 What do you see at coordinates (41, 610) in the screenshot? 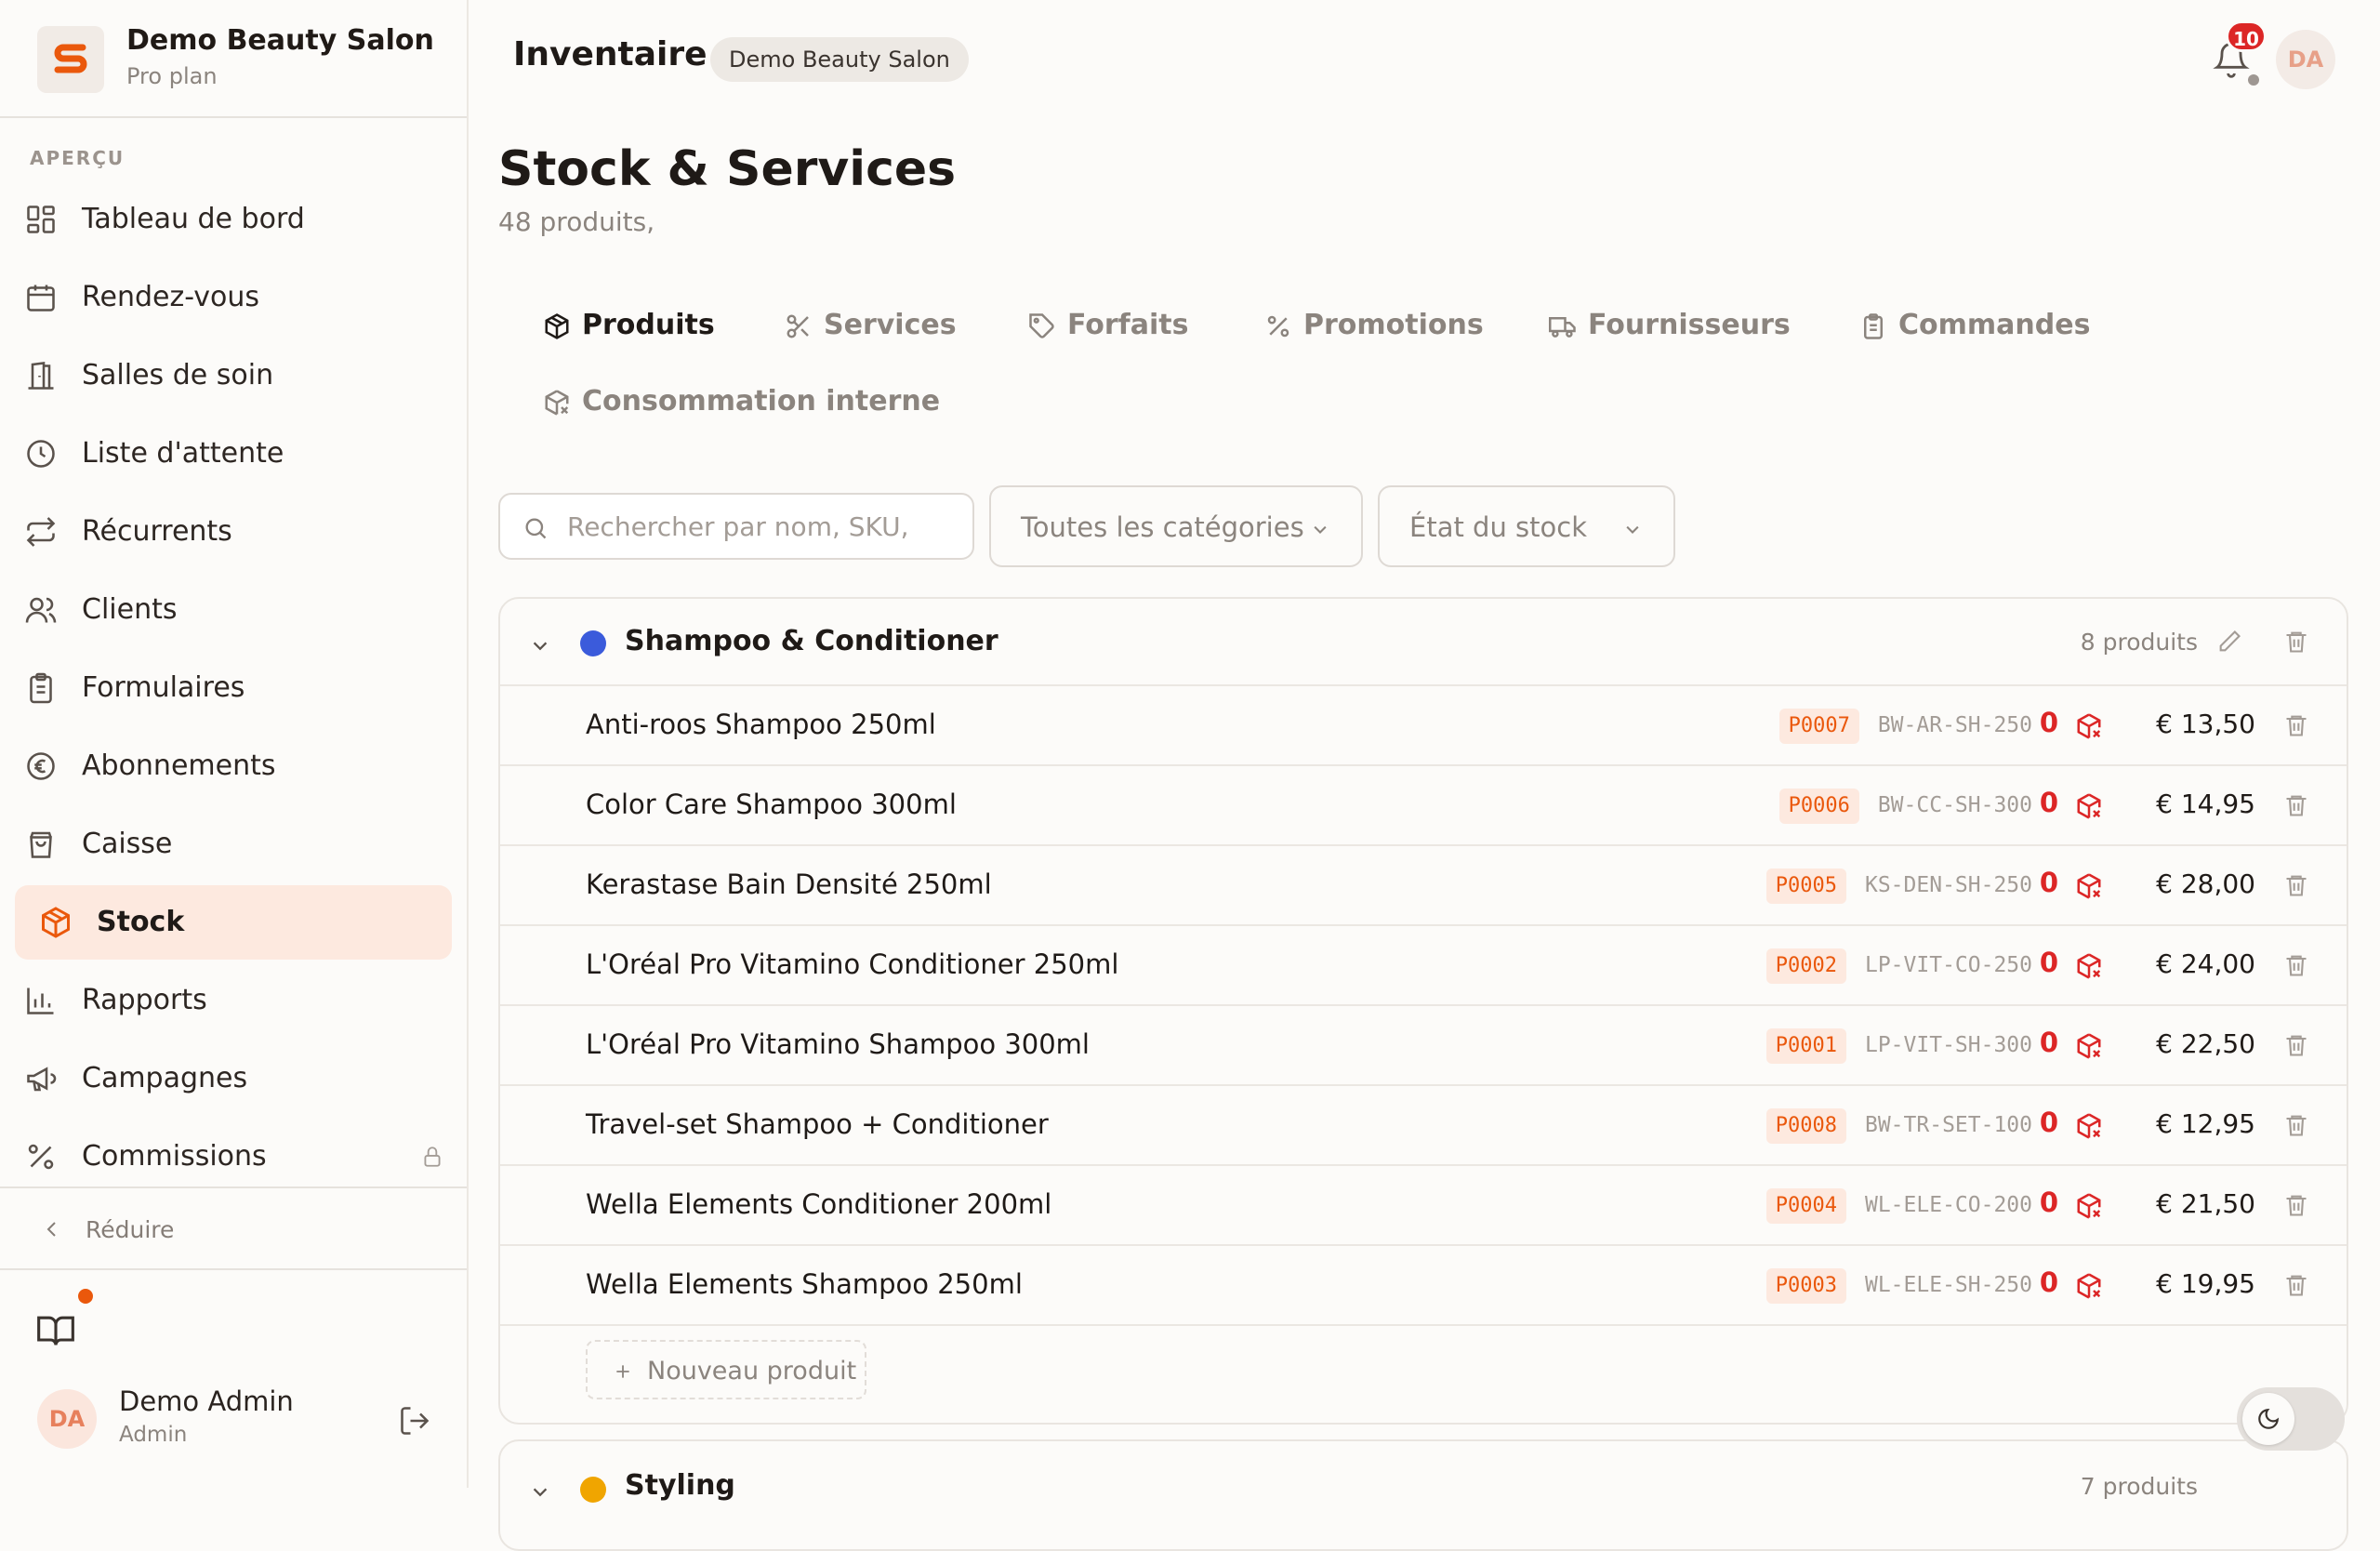
I see `users-icon` at bounding box center [41, 610].